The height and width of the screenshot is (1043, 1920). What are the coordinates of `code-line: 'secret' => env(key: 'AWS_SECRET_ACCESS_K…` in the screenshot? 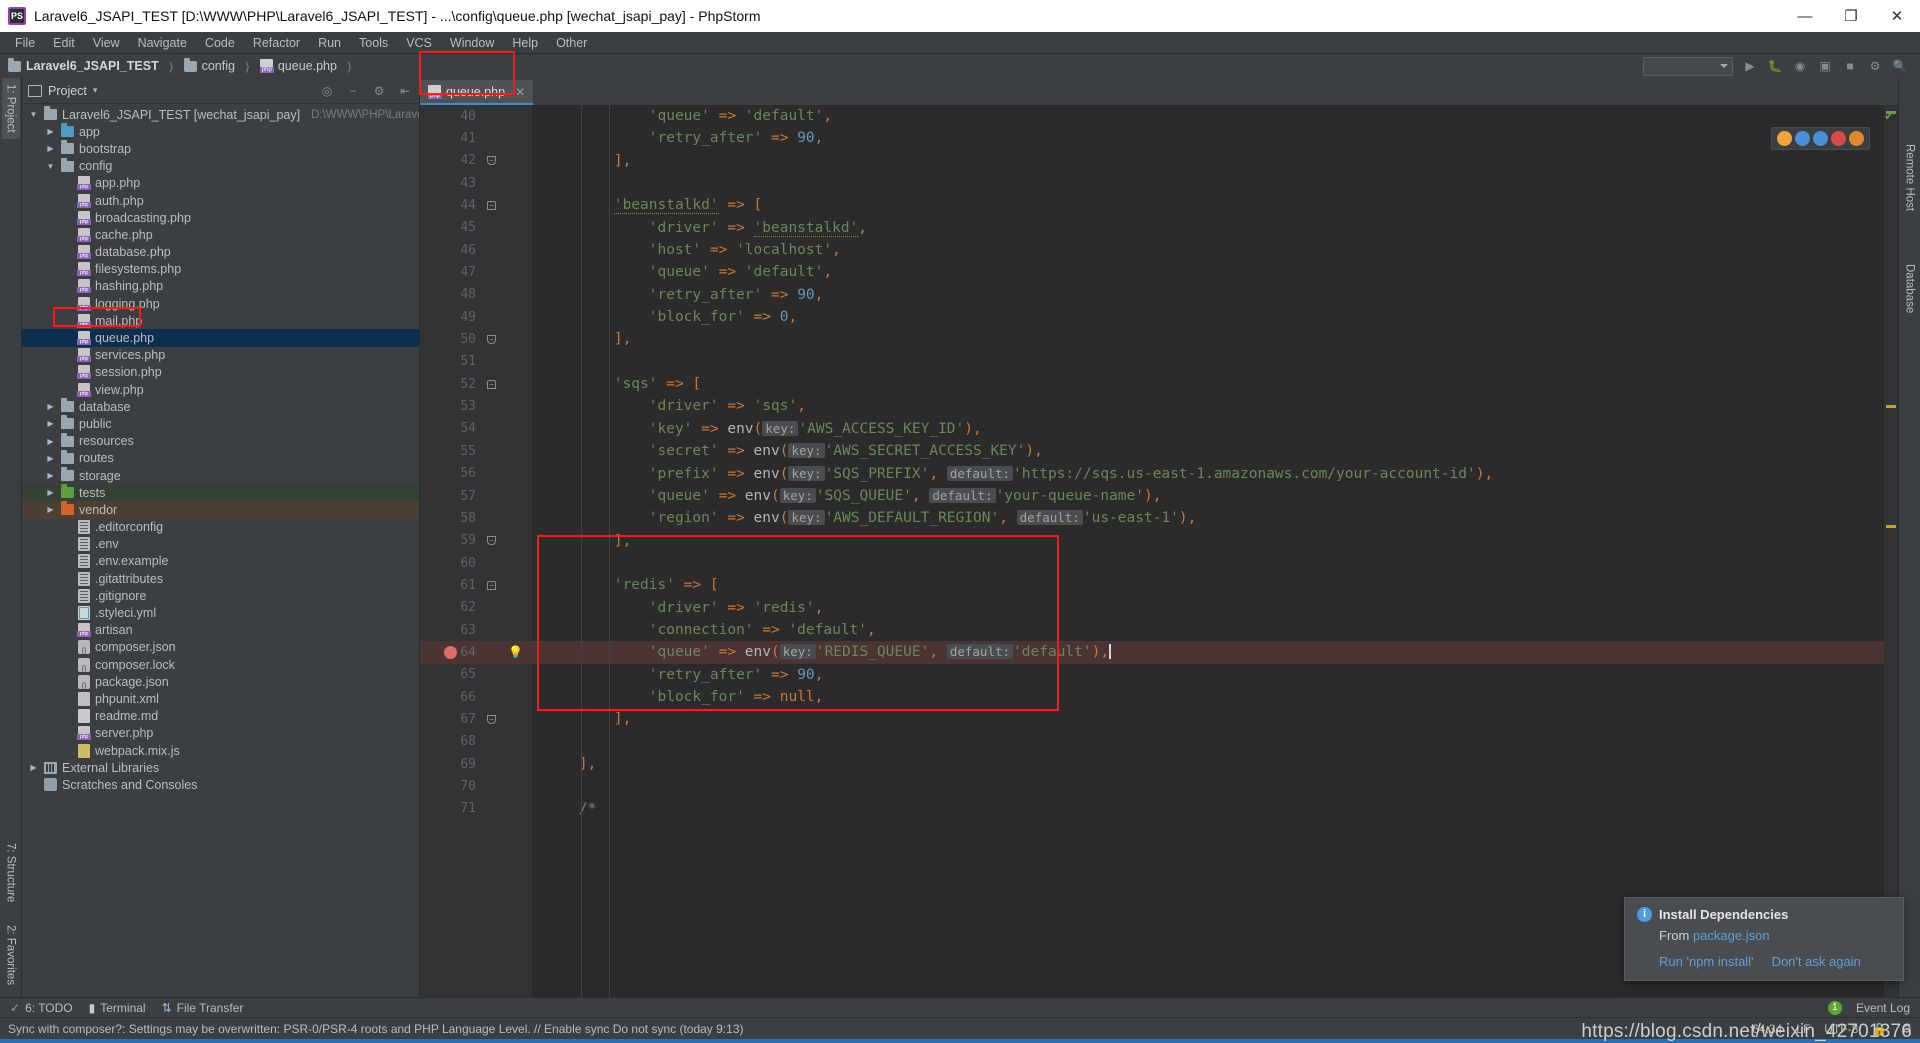 It's located at (1208, 451).